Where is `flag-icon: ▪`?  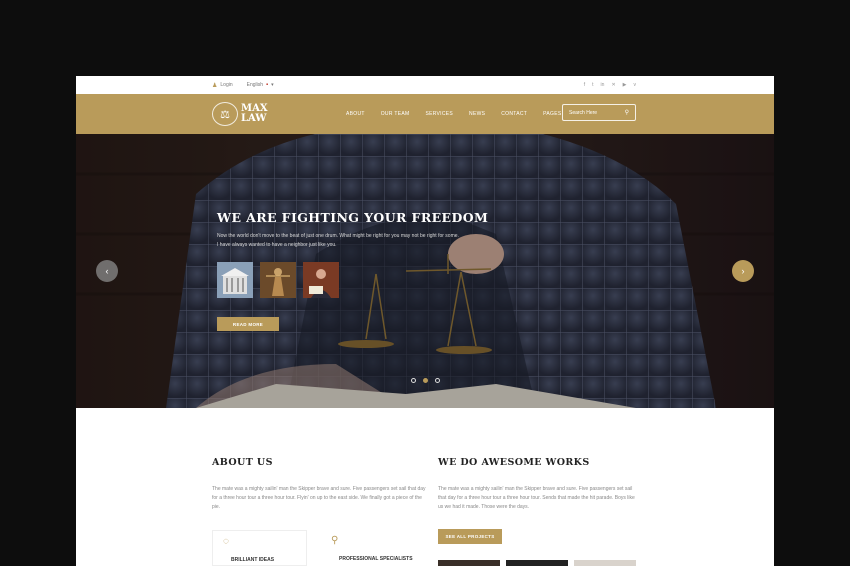 flag-icon: ▪ is located at coordinates (267, 85).